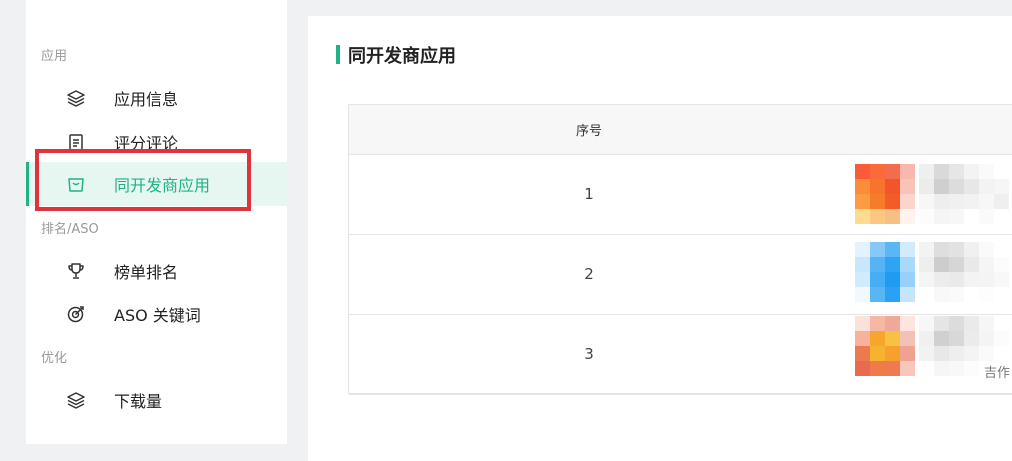 Image resolution: width=1012 pixels, height=461 pixels. I want to click on target-icon, so click(76, 314).